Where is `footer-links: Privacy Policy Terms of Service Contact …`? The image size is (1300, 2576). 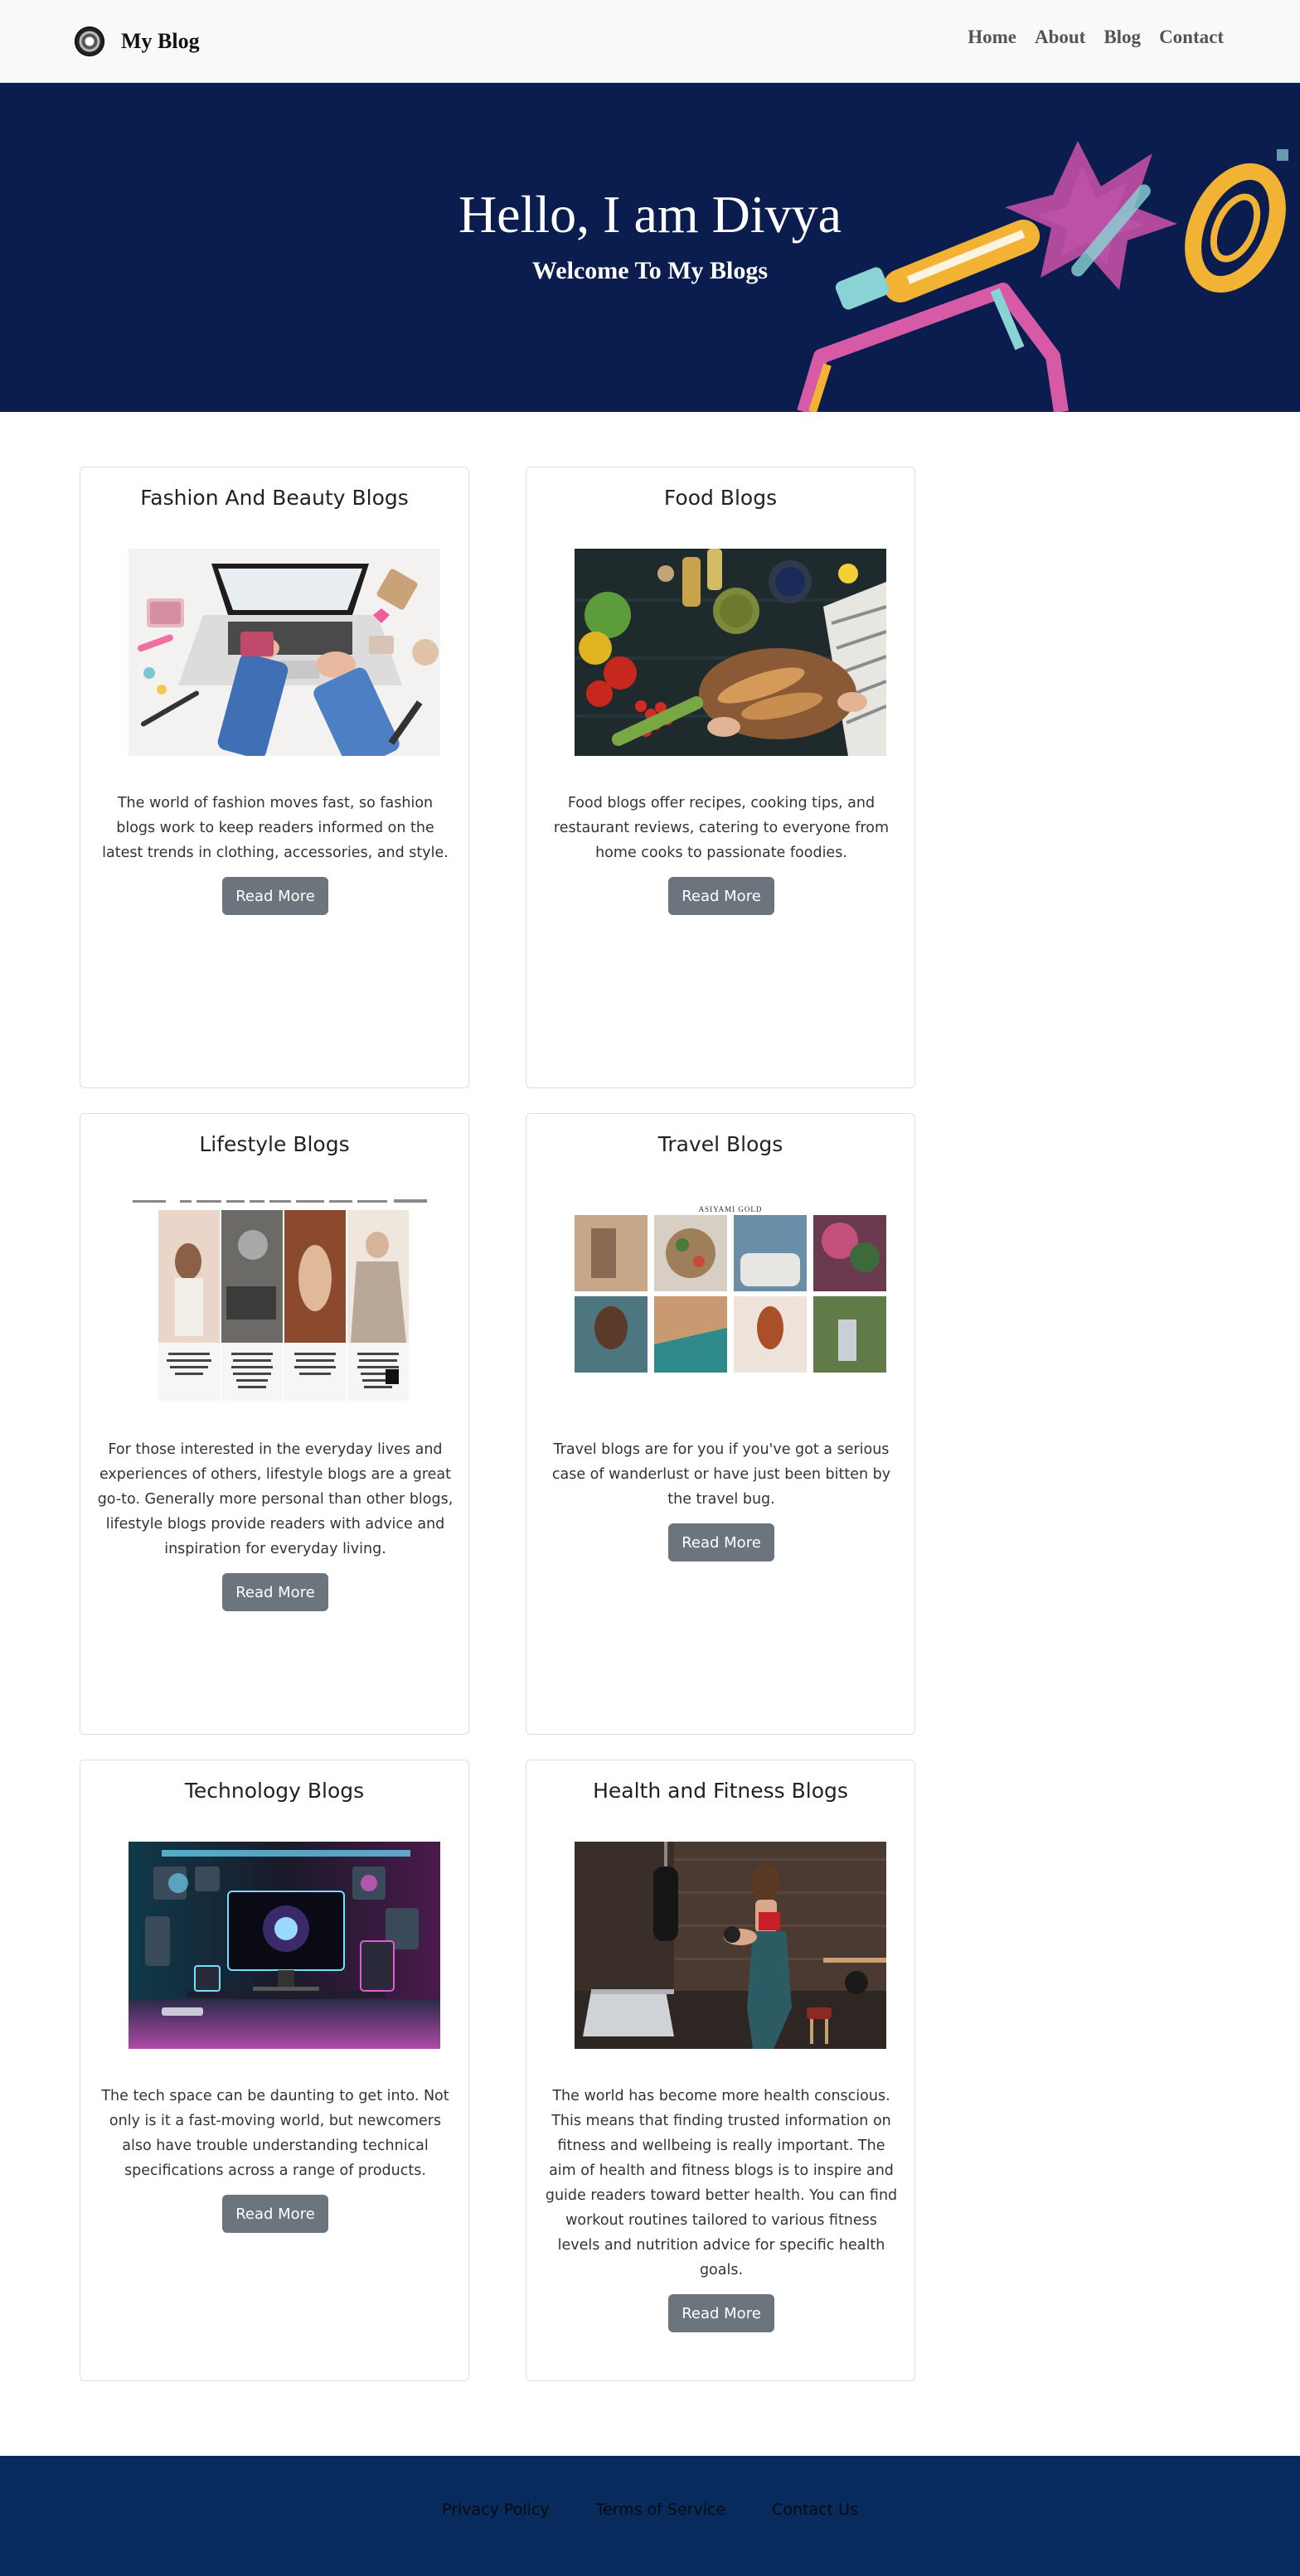
footer-links: Privacy Policy Terms of Service Contact … is located at coordinates (650, 2510).